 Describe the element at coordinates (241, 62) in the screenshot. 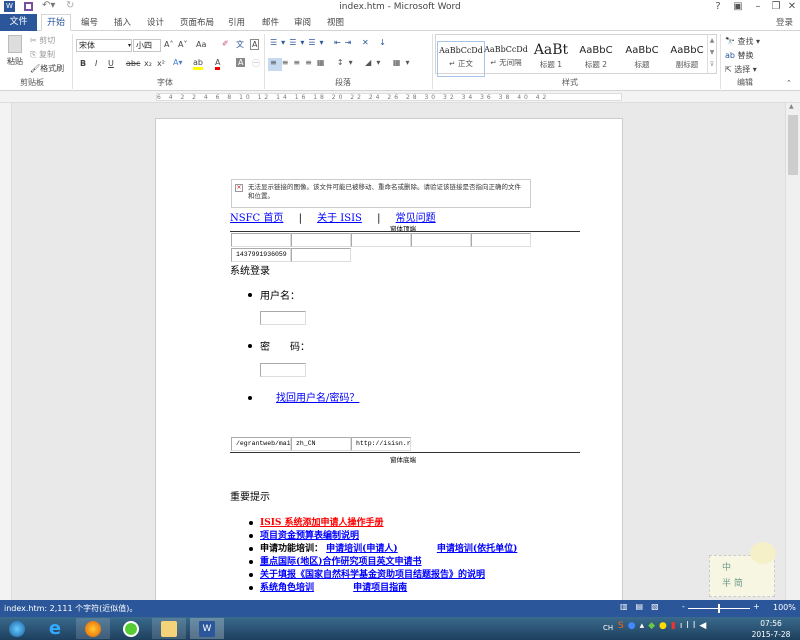

I see `character-shading-icon: A` at that location.